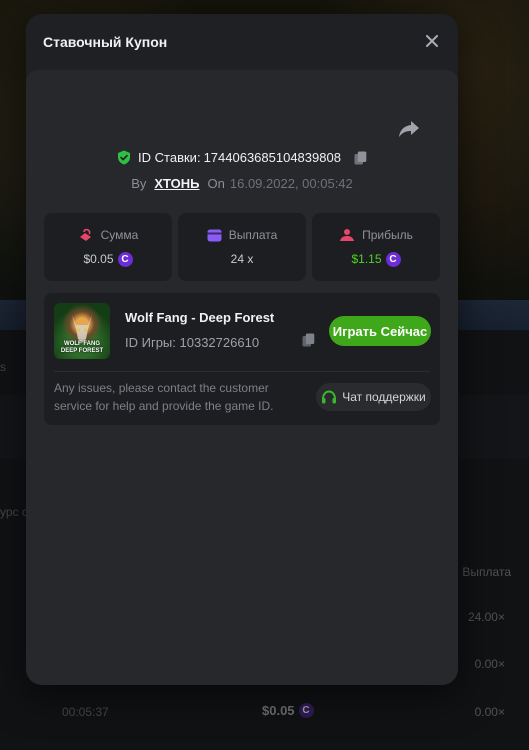 This screenshot has height=750, width=529. I want to click on stat-amount-label: Сумма, so click(119, 234).